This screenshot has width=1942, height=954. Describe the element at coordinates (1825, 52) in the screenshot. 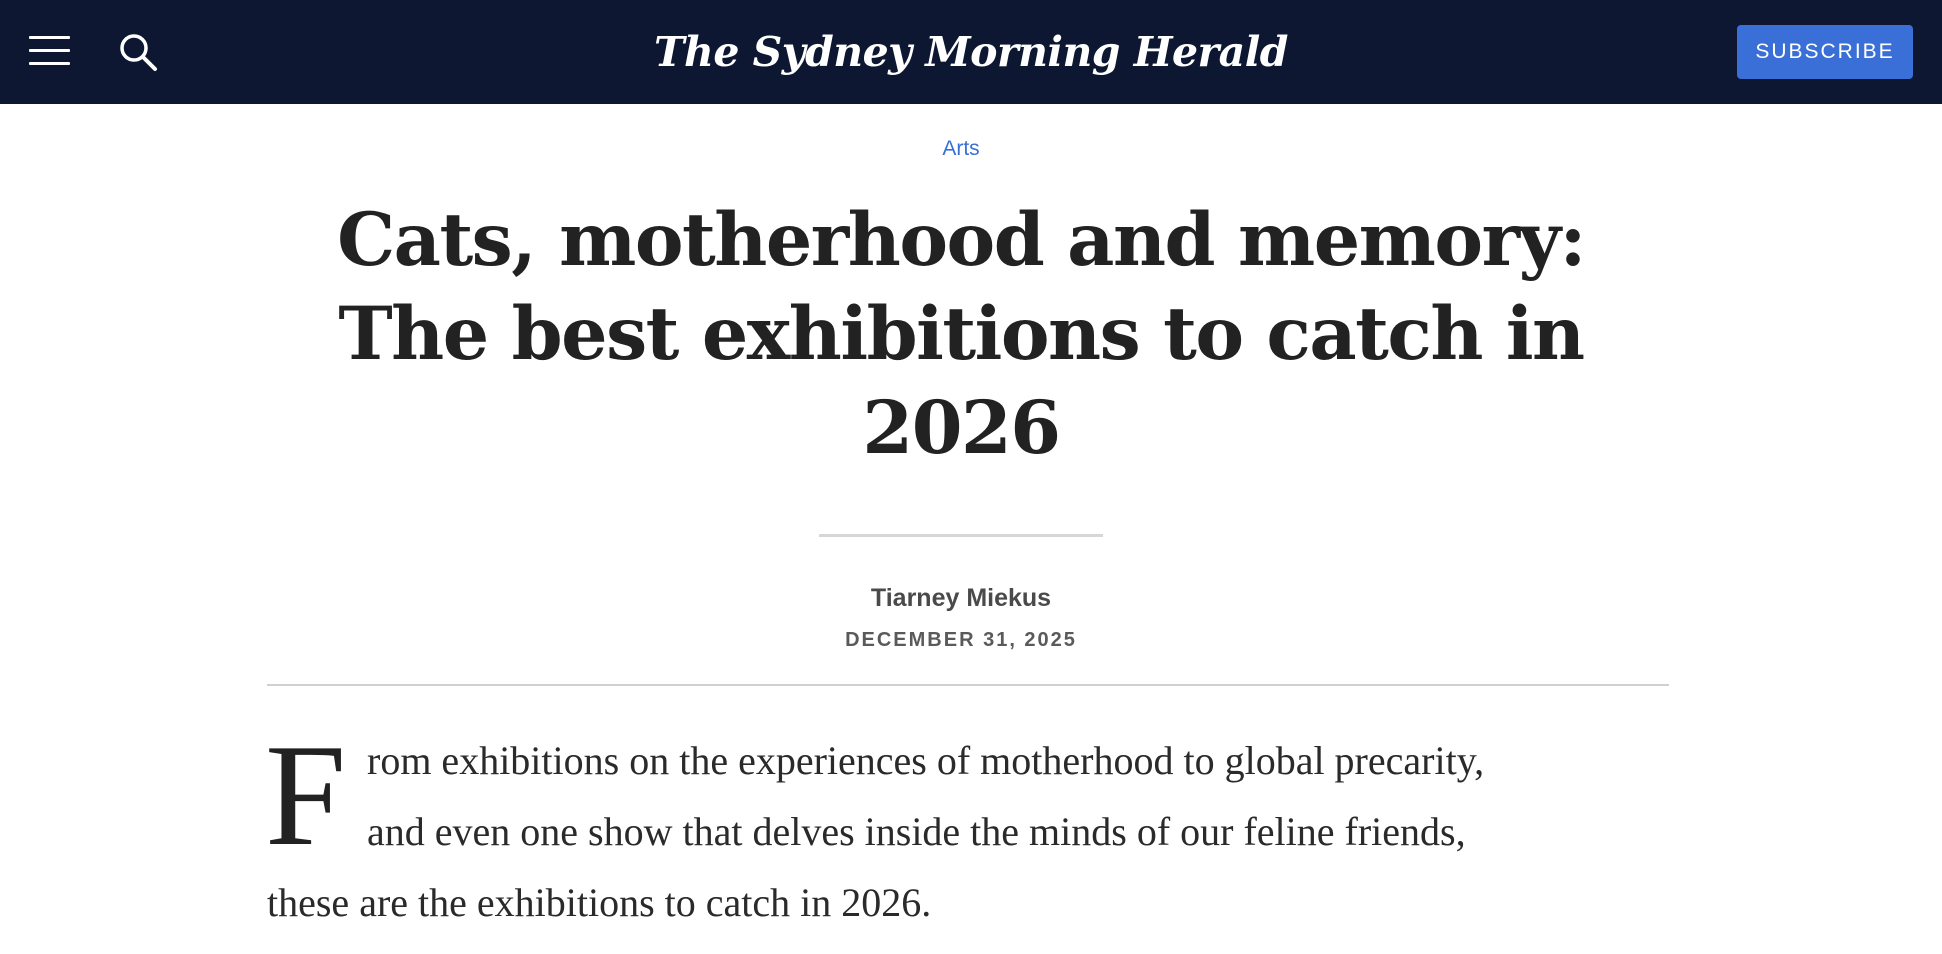

I see `subscribe-button: SUBSCRIBE` at that location.